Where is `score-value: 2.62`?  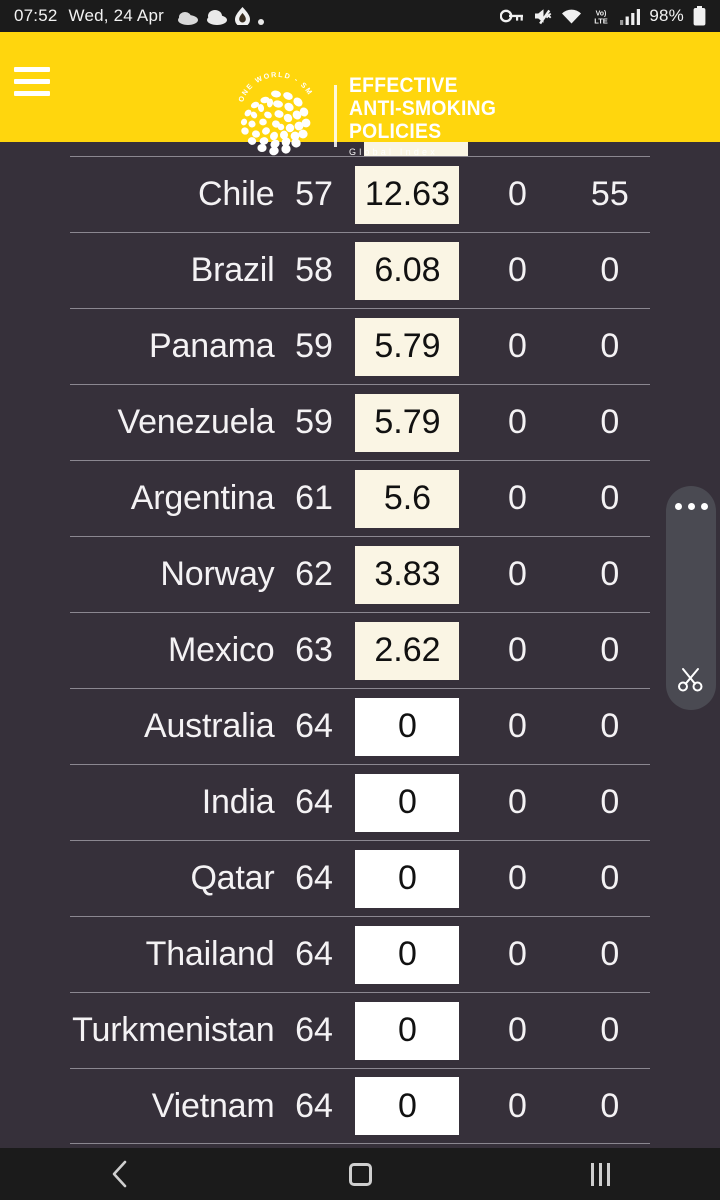 score-value: 2.62 is located at coordinates (407, 650).